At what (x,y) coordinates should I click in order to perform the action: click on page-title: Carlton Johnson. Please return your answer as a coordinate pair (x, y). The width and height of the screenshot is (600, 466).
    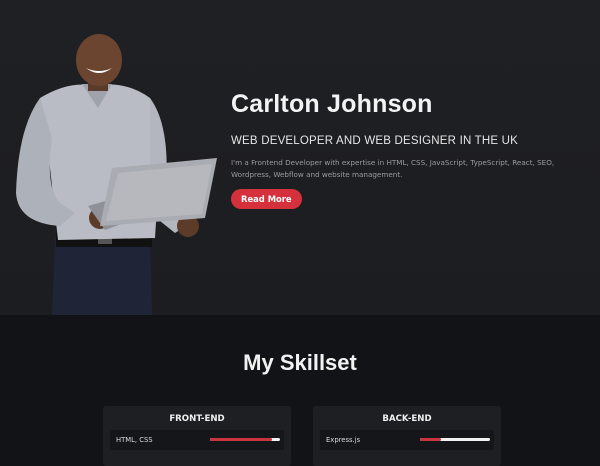
    Looking at the image, I should click on (332, 104).